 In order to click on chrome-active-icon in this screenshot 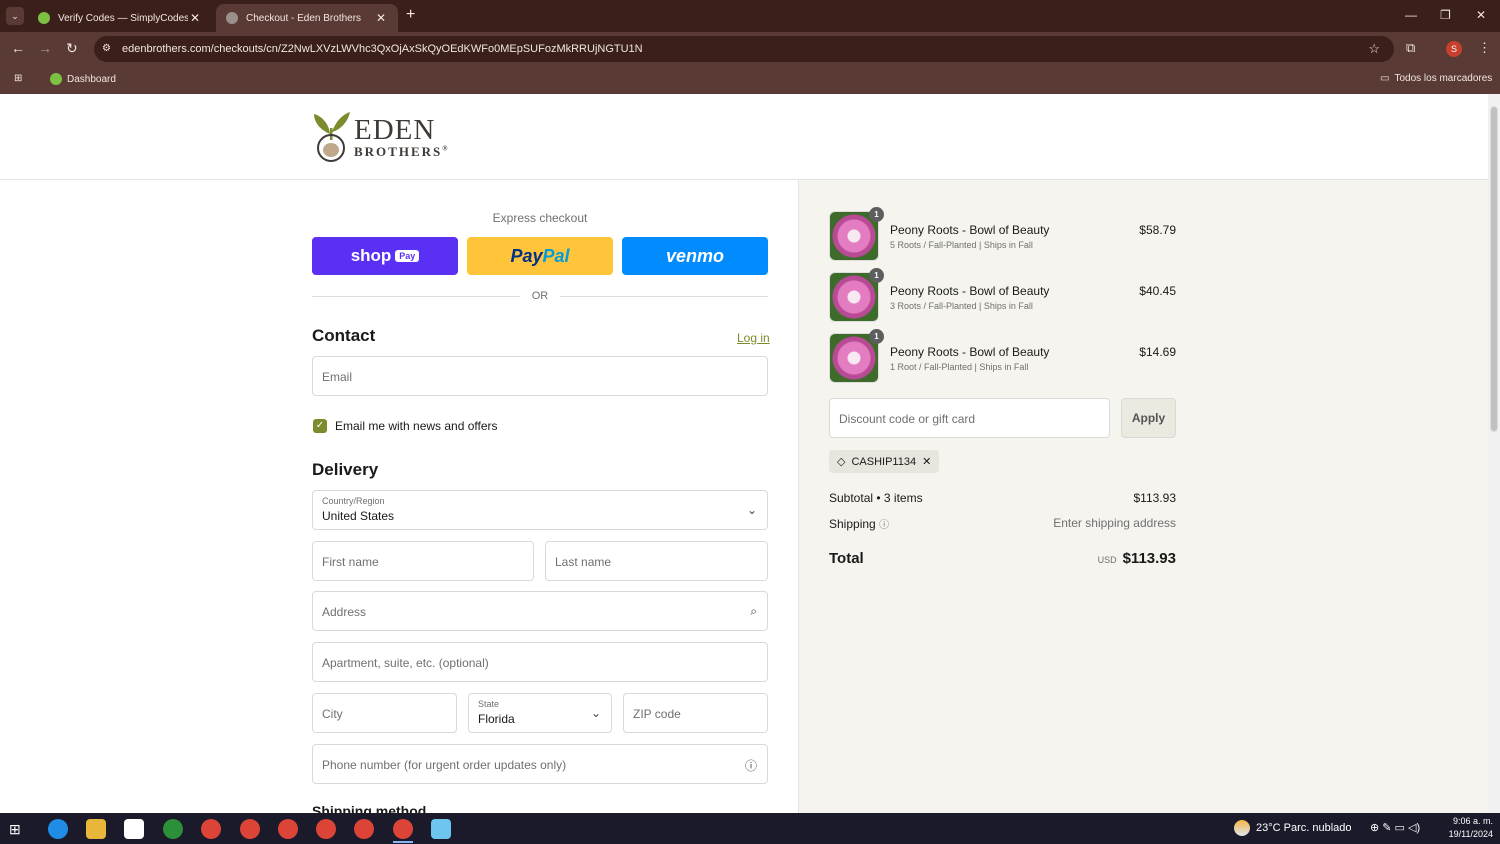, I will do `click(403, 829)`.